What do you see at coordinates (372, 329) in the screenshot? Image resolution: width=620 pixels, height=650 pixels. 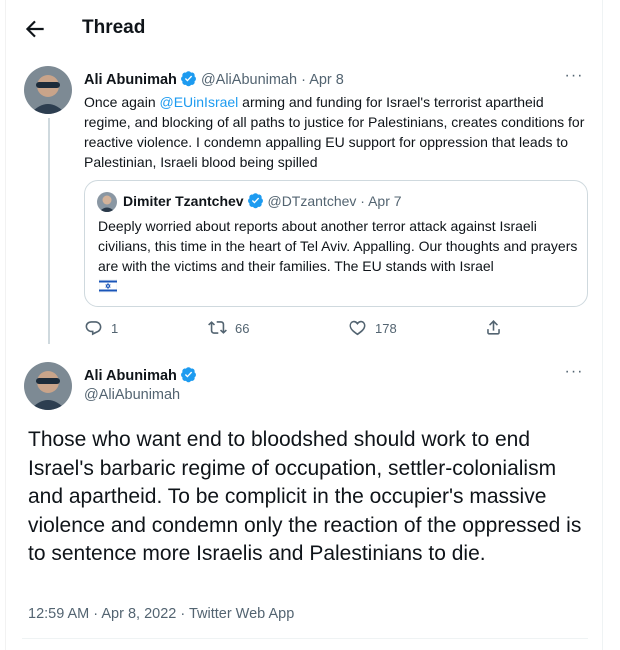 I see `like-button: 178` at bounding box center [372, 329].